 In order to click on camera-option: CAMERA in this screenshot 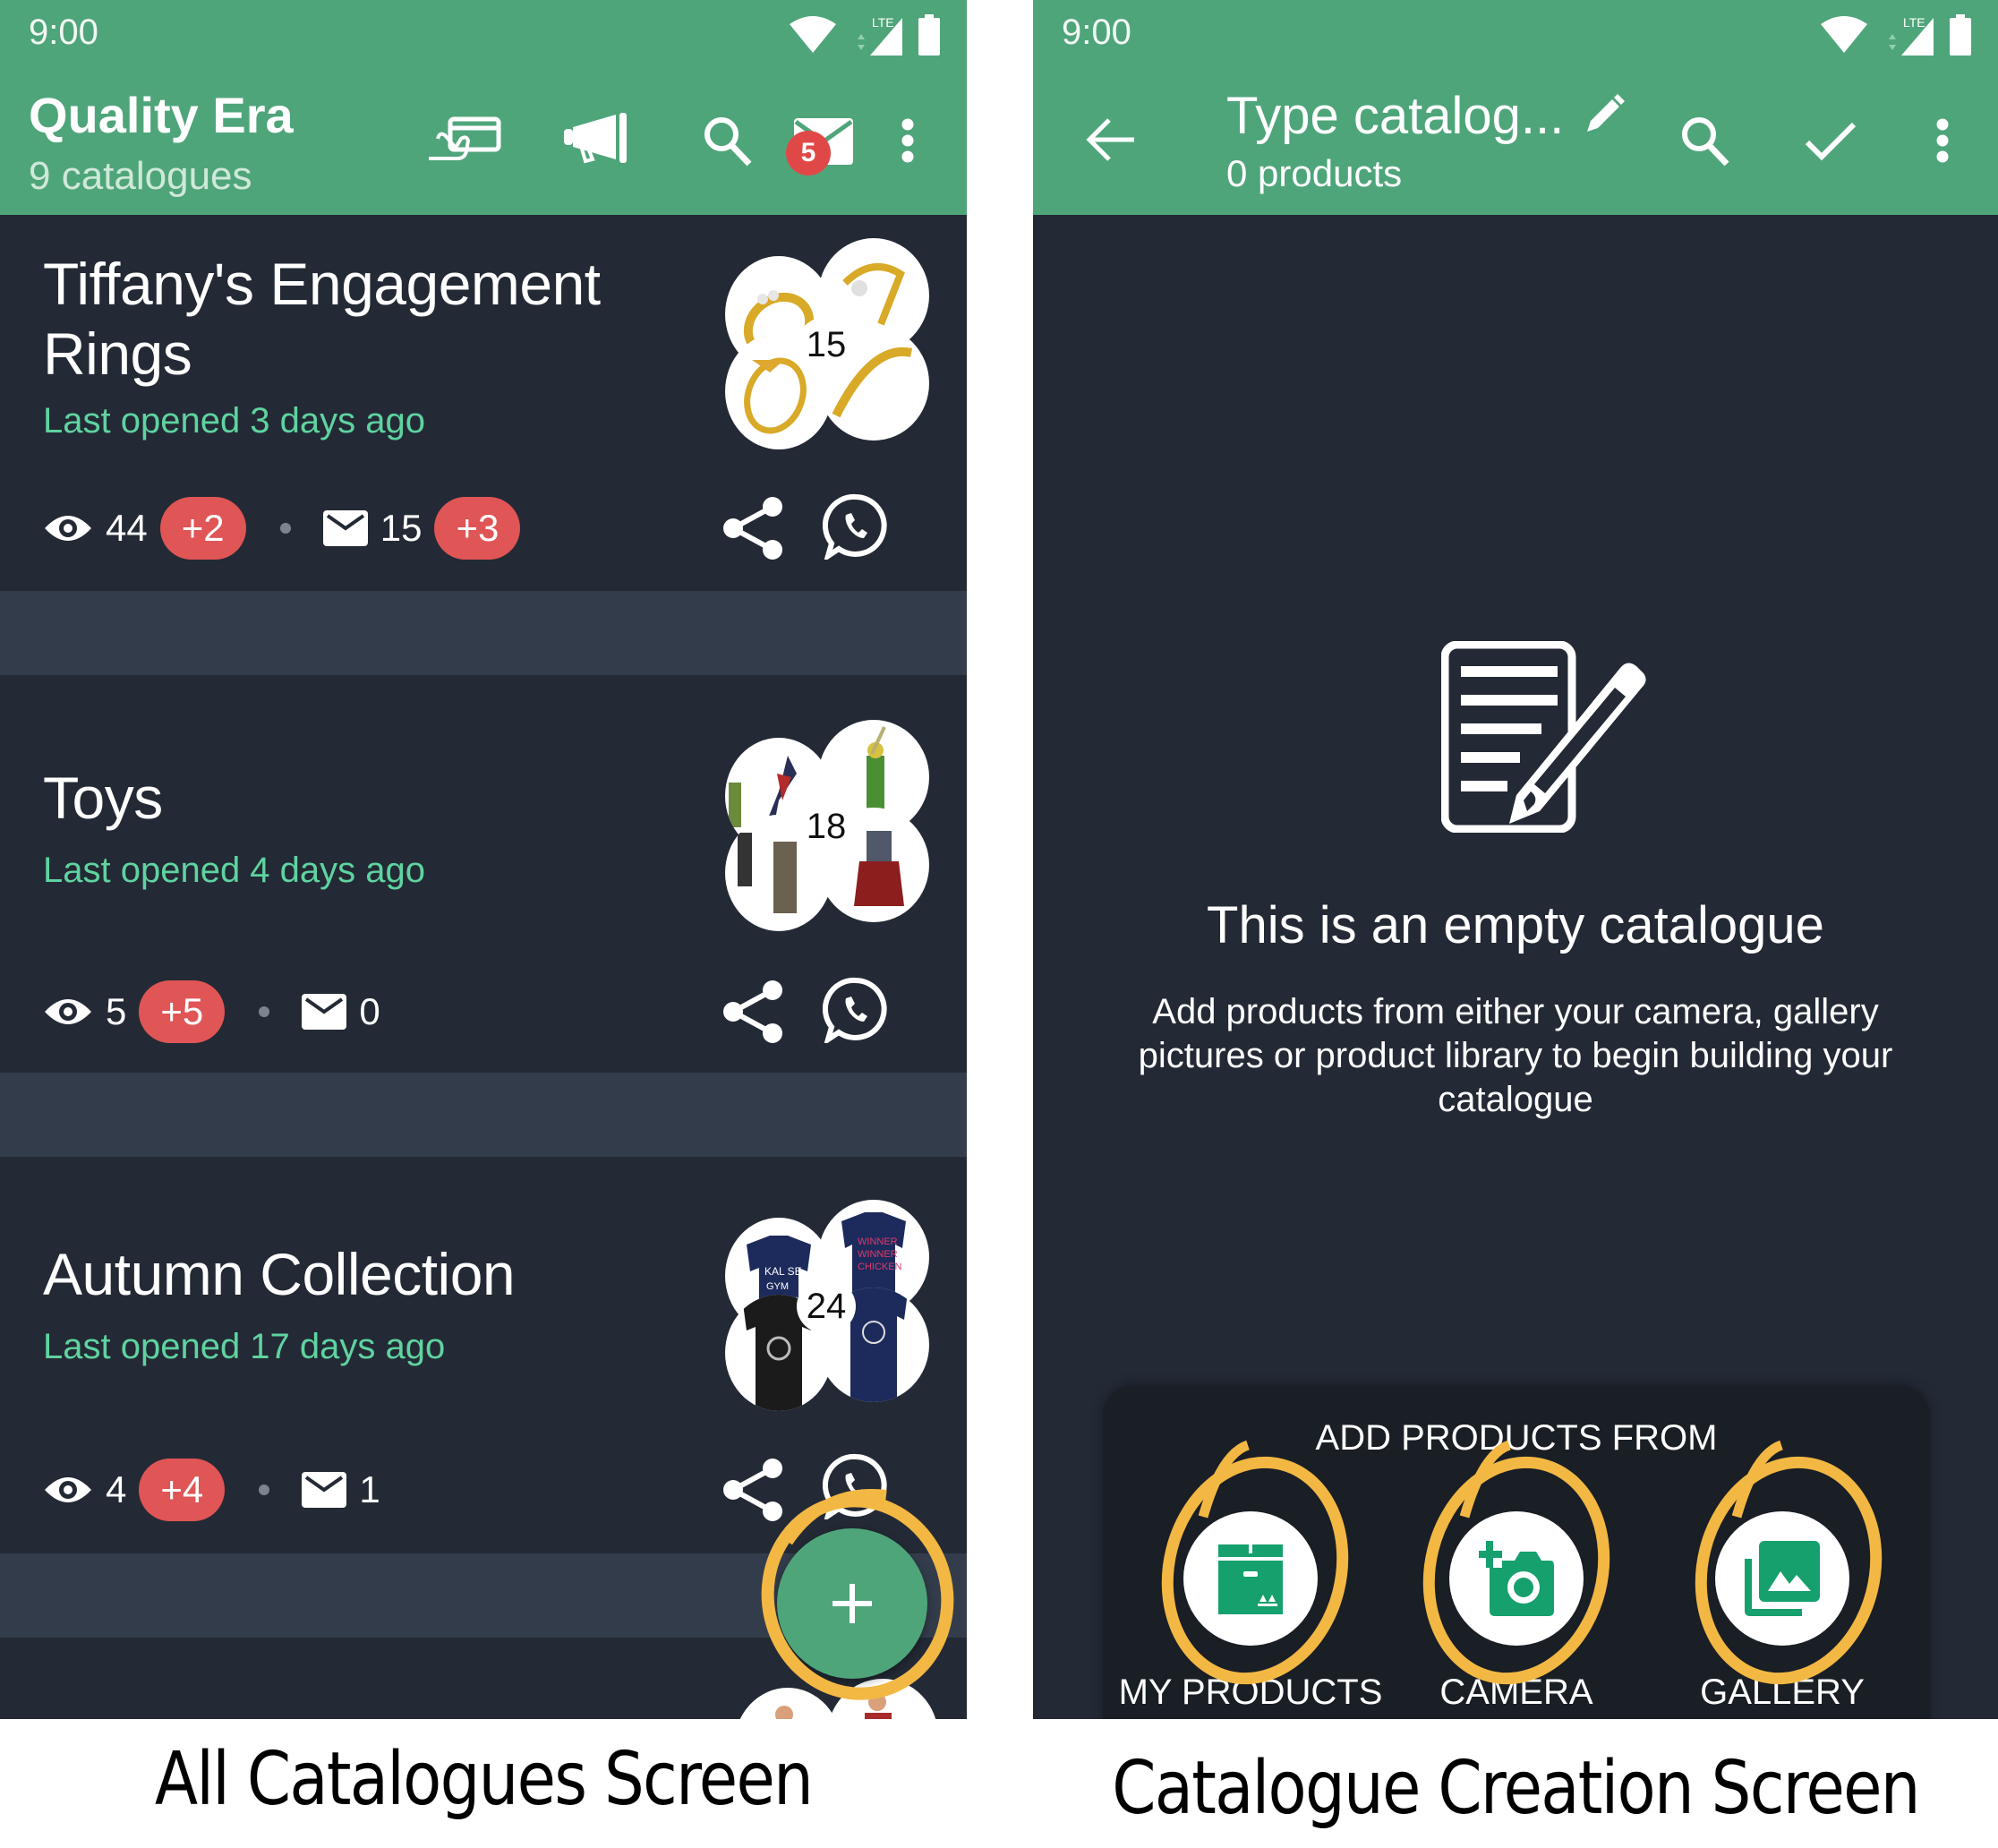, I will do `click(1516, 1602)`.